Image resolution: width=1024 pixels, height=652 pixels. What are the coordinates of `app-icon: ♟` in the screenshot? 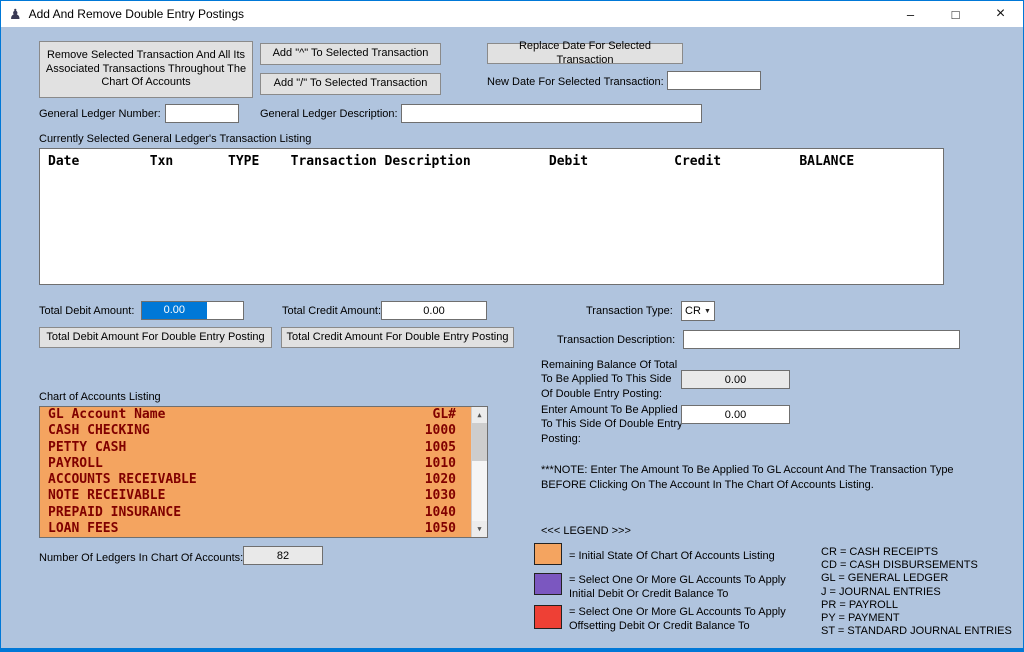 It's located at (15, 14).